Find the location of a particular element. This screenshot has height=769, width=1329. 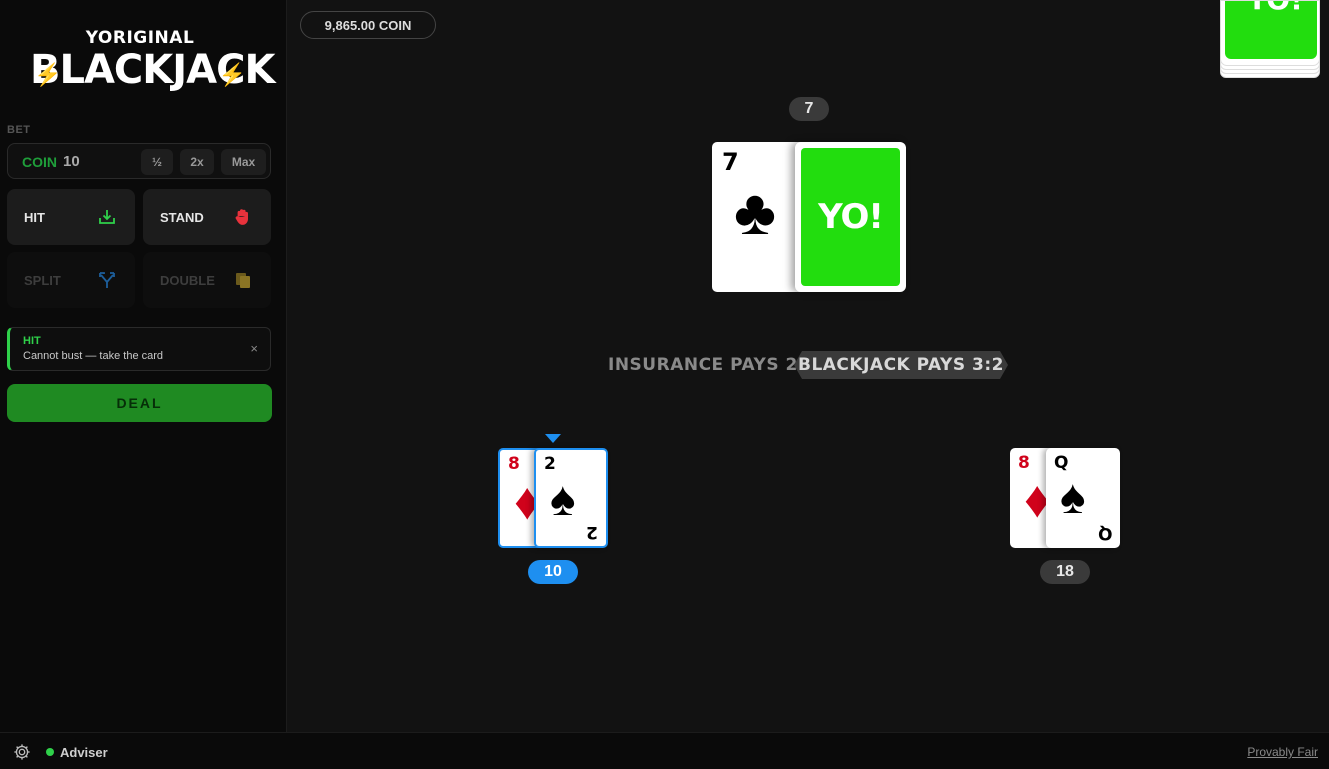

max-bet-button: Max is located at coordinates (243, 162).